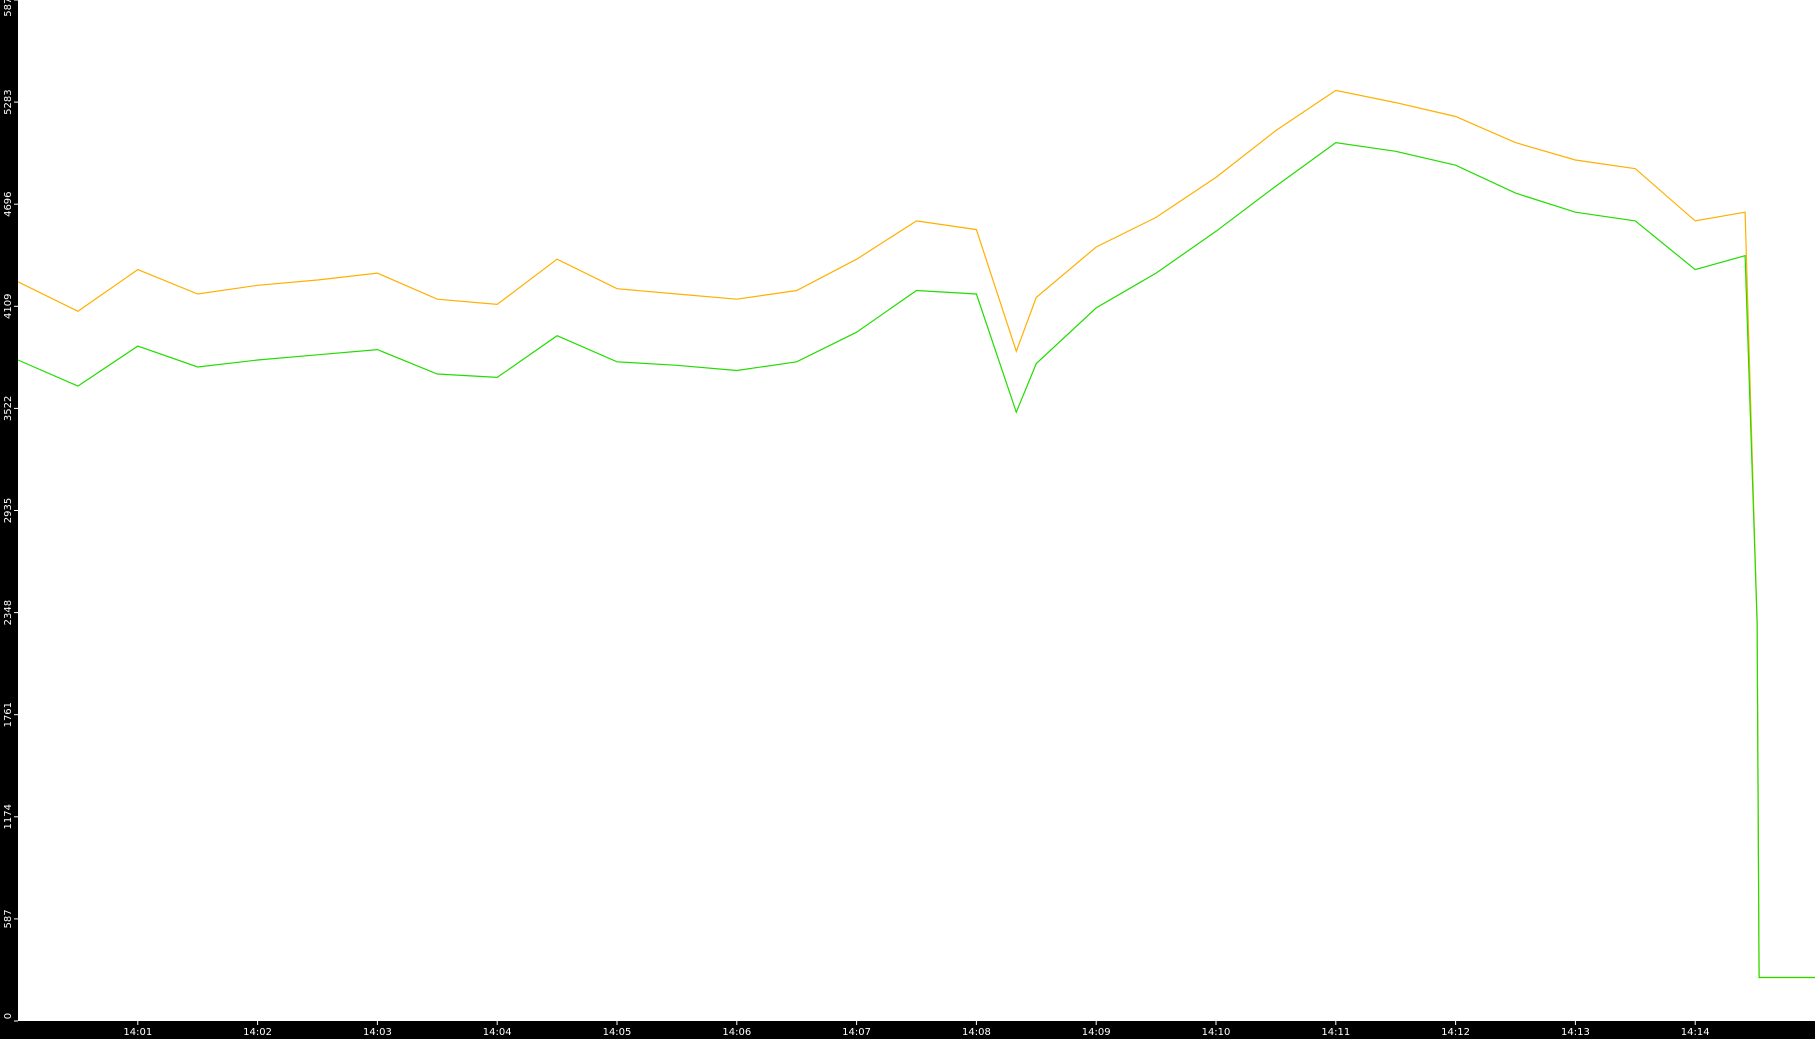 This screenshot has height=1039, width=1815. I want to click on y-tick-label: 2935, so click(8, 510).